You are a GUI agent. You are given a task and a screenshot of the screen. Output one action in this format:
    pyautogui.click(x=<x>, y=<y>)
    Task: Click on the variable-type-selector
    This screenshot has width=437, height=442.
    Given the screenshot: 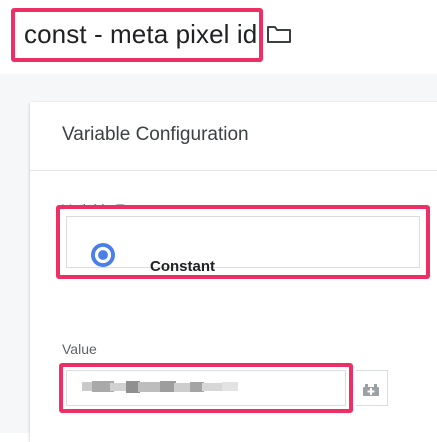 What is the action you would take?
    pyautogui.click(x=243, y=242)
    